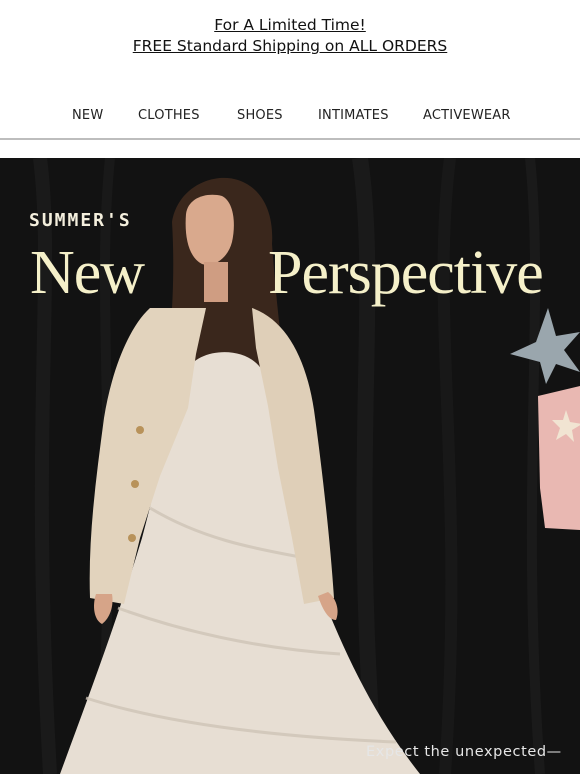 The image size is (580, 774). What do you see at coordinates (260, 115) in the screenshot?
I see `nav-item-shoes: SHOES` at bounding box center [260, 115].